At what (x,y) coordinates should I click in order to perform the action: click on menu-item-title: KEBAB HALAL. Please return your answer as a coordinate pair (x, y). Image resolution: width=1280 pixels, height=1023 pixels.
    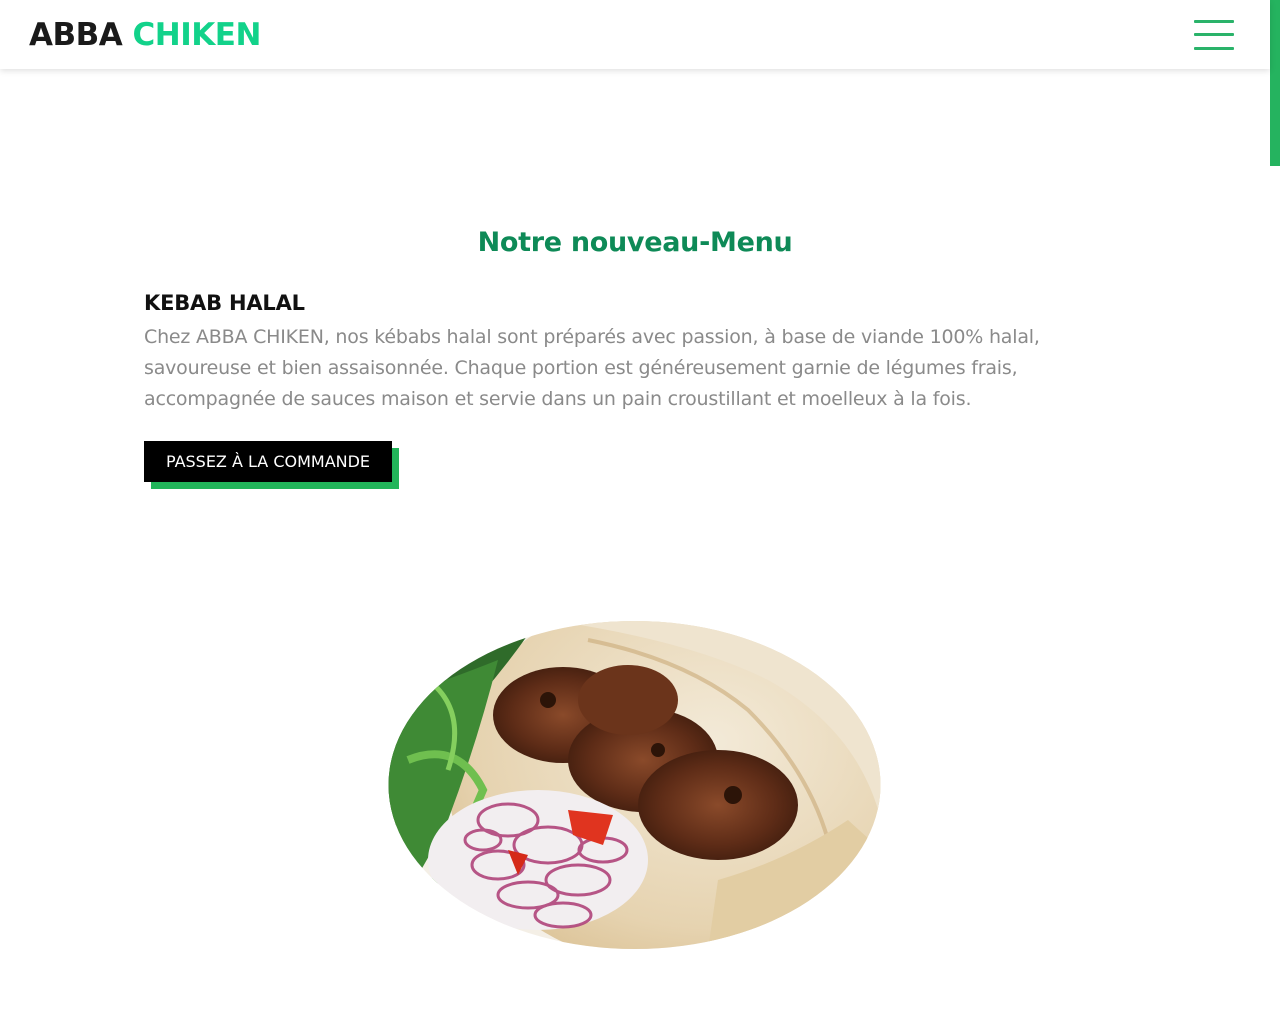
    Looking at the image, I should click on (224, 303).